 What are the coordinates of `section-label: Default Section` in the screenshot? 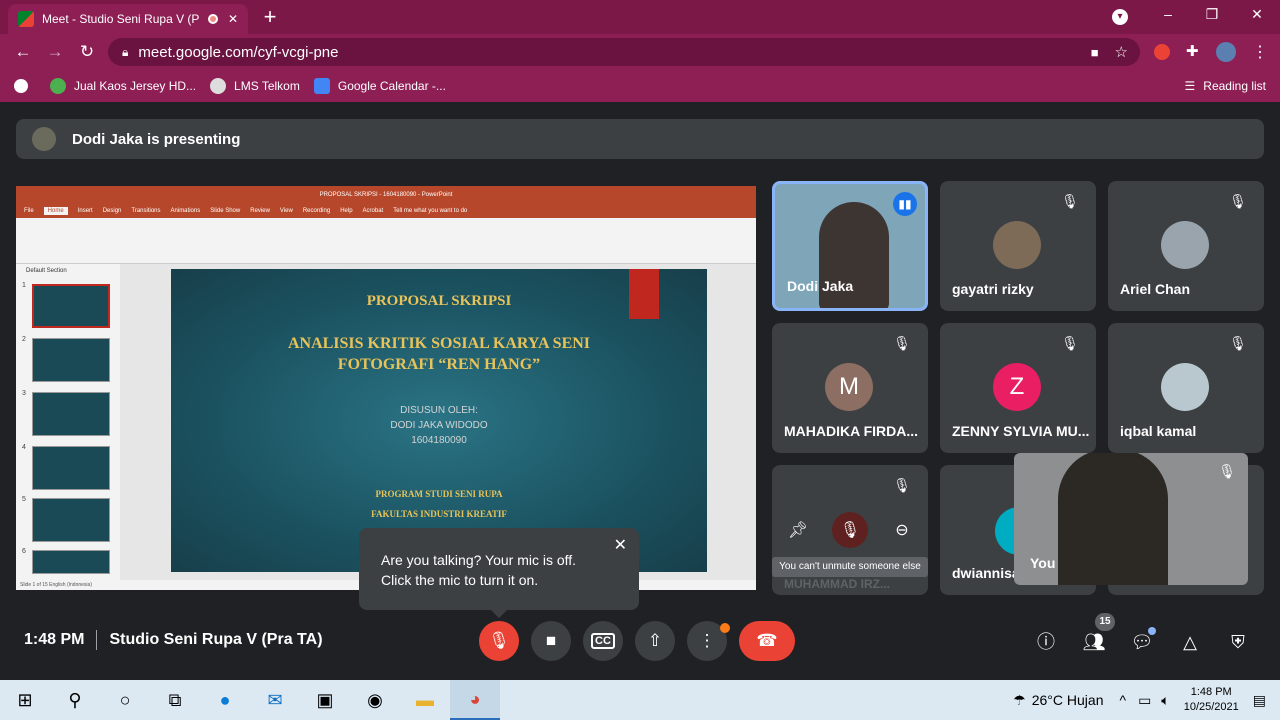 It's located at (46, 271).